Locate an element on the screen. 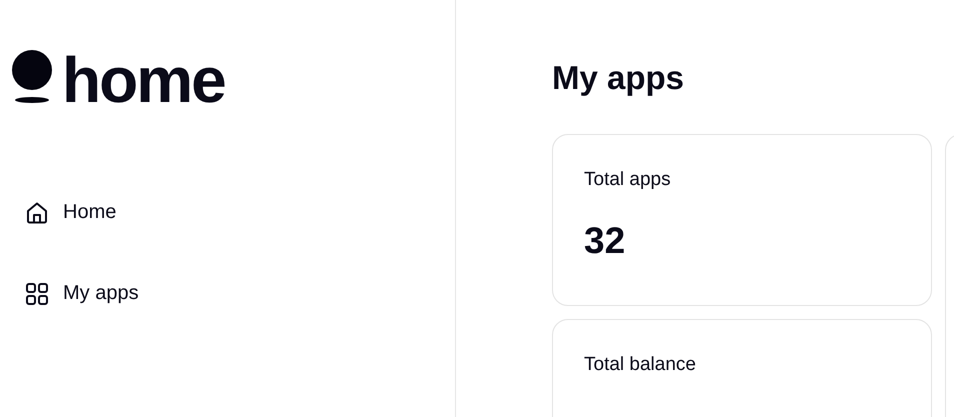 The image size is (954, 417). stat-label: Total apps is located at coordinates (628, 180).